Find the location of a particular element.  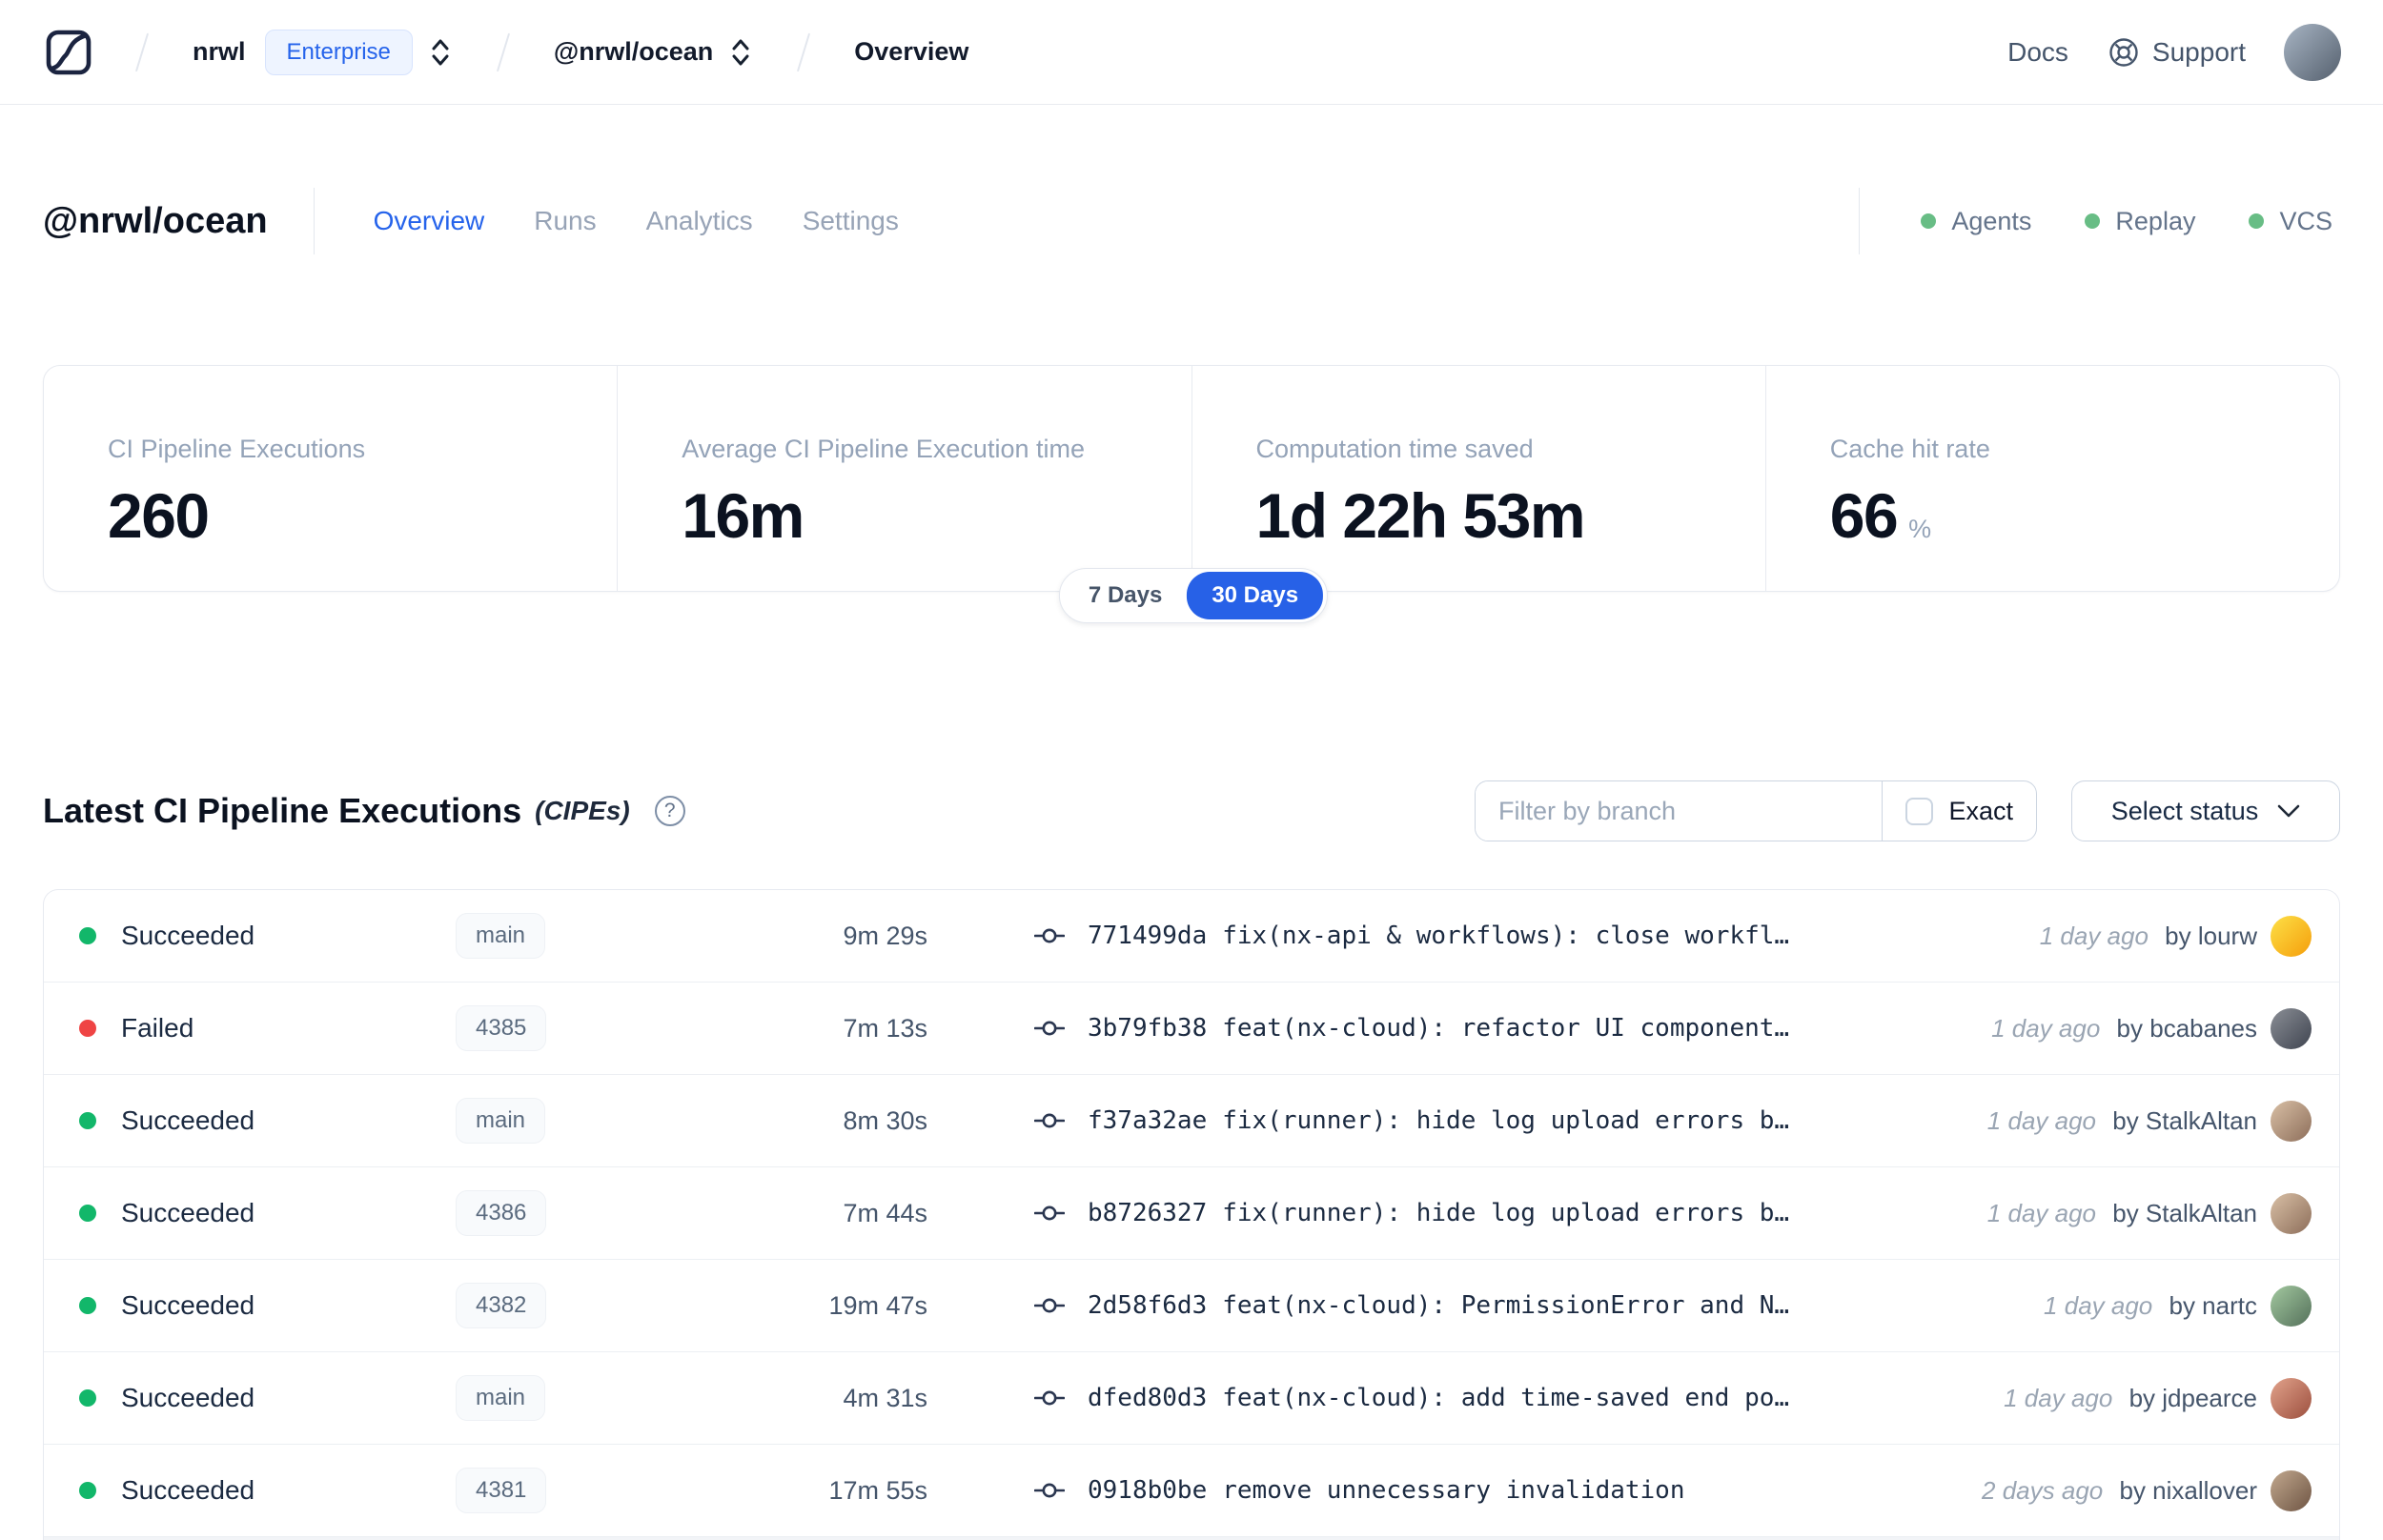

support-link: Support is located at coordinates (2176, 52).